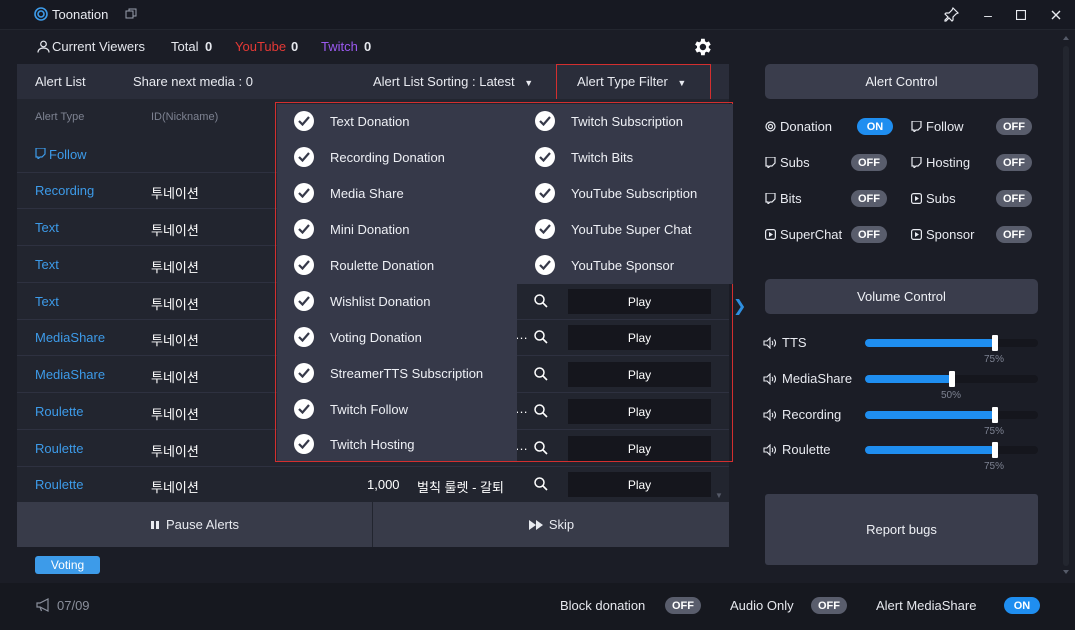 Image resolution: width=1075 pixels, height=630 pixels. I want to click on roulette-volume-slider, so click(951, 450).